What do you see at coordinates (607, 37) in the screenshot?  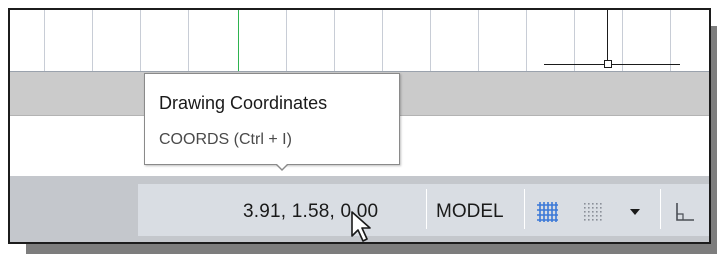 I see `crosshair-vertical` at bounding box center [607, 37].